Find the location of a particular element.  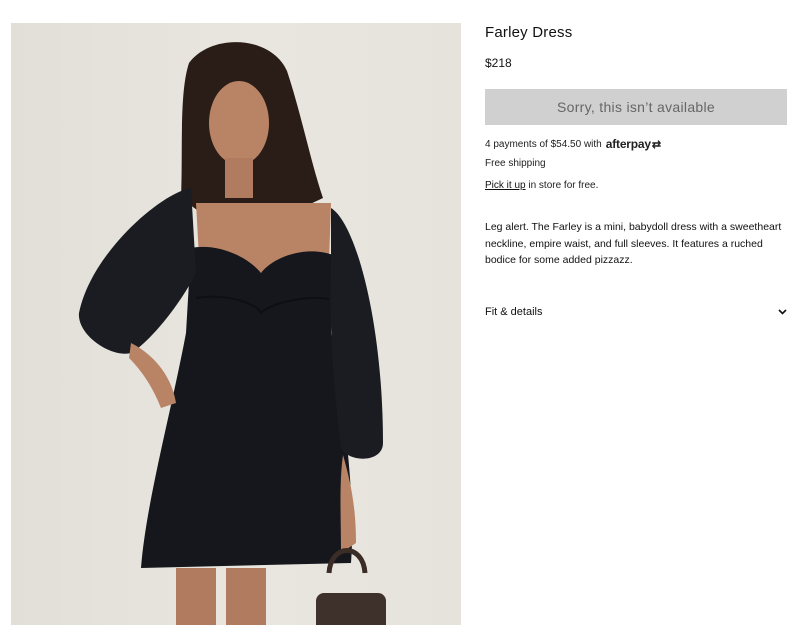

pickup-note: Pick it up in store for free. is located at coordinates (541, 185).